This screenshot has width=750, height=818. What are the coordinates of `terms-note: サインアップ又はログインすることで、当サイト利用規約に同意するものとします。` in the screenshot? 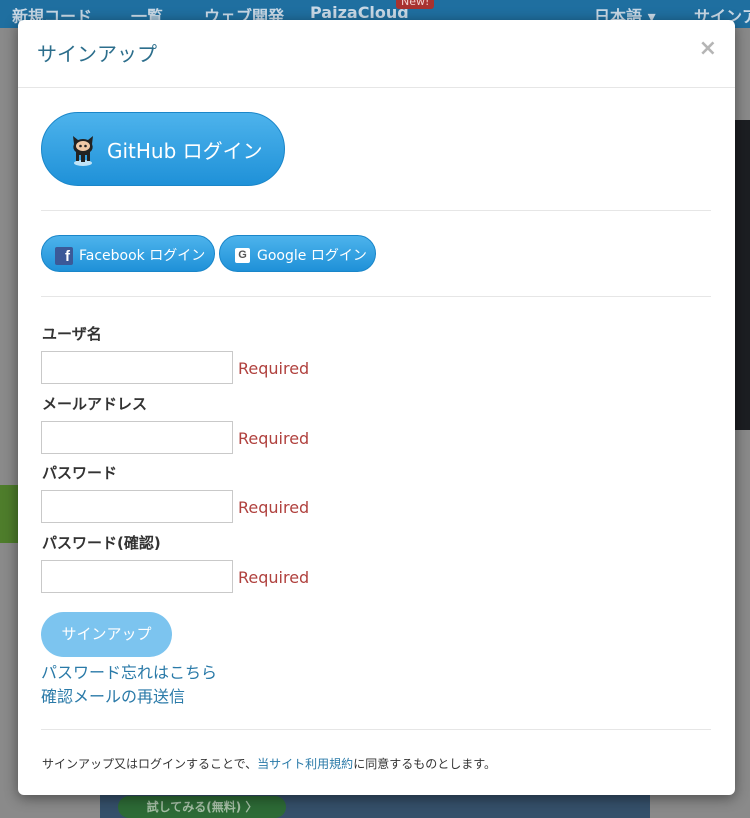 It's located at (269, 763).